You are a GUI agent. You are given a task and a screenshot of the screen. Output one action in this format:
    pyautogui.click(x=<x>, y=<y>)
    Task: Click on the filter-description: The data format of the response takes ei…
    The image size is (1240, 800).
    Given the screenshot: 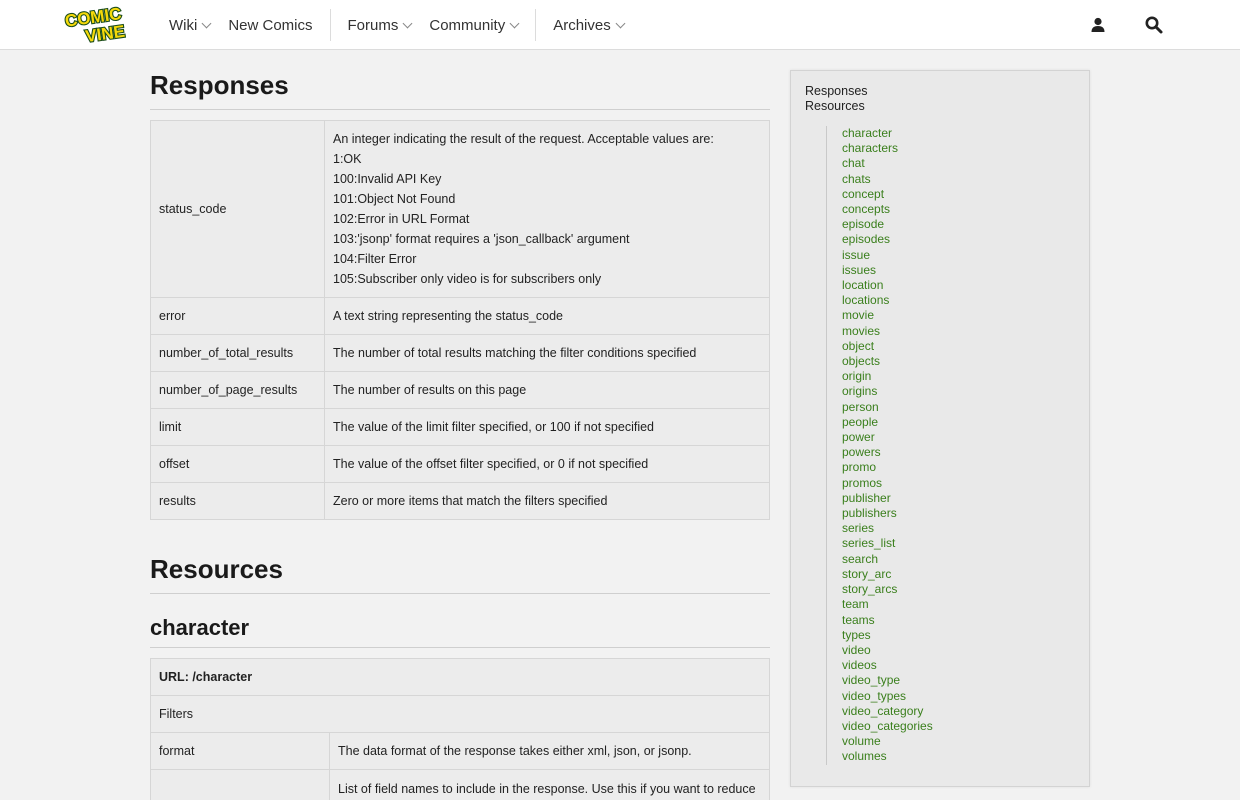 What is the action you would take?
    pyautogui.click(x=549, y=751)
    